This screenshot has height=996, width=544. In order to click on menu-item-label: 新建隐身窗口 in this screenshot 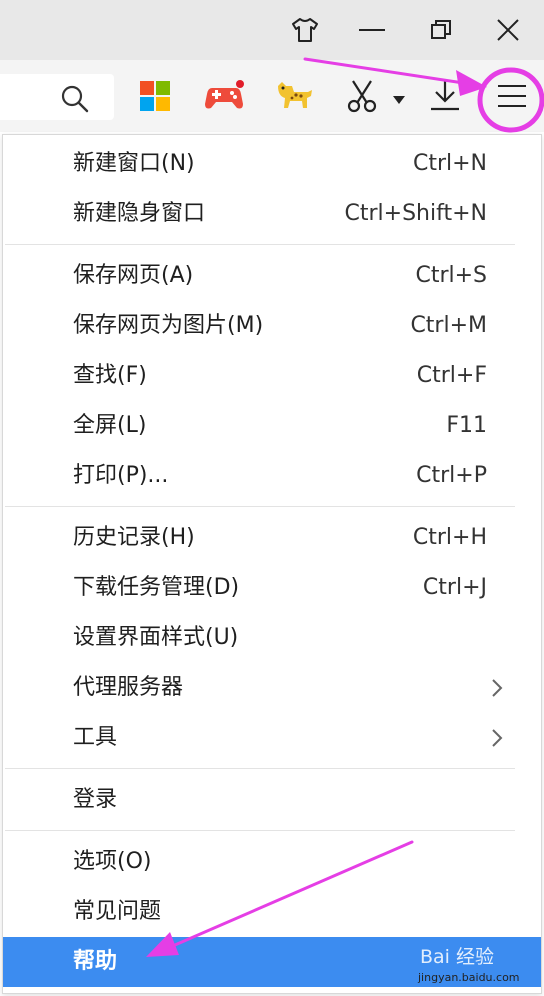, I will do `click(139, 213)`.